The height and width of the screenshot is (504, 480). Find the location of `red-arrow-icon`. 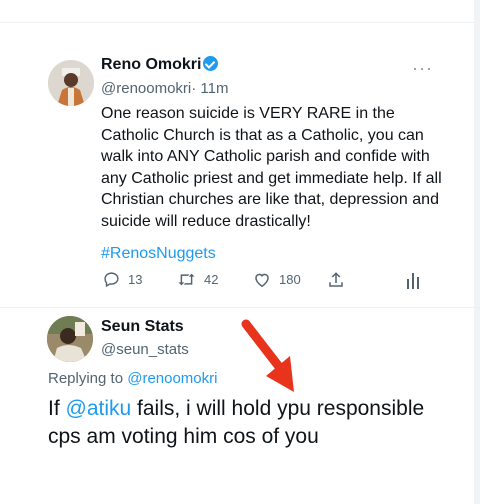

red-arrow-icon is located at coordinates (267, 355).